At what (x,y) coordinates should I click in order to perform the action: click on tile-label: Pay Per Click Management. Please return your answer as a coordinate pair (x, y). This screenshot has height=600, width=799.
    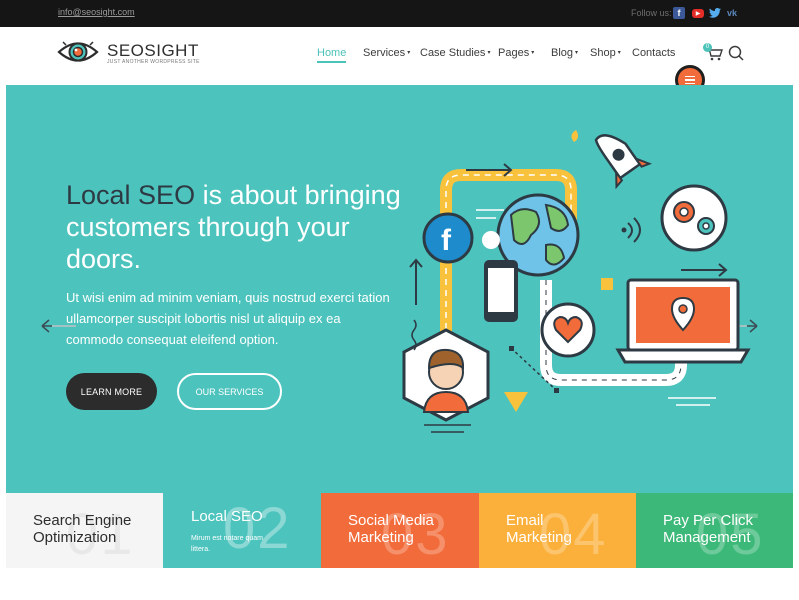
    Looking at the image, I should click on (708, 529).